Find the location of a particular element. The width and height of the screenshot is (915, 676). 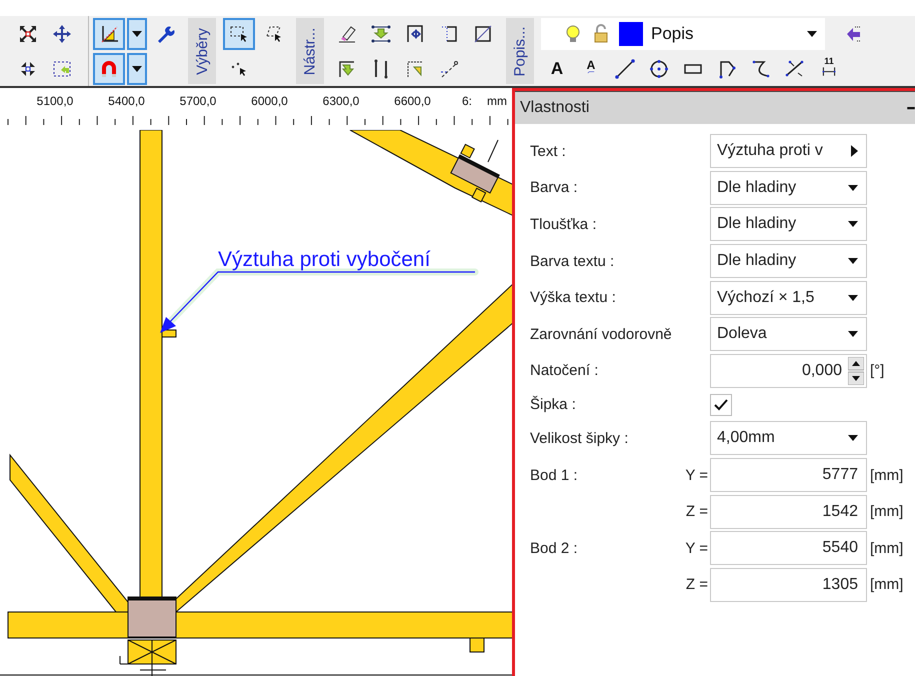

dropdown: 4,00mm is located at coordinates (788, 438).